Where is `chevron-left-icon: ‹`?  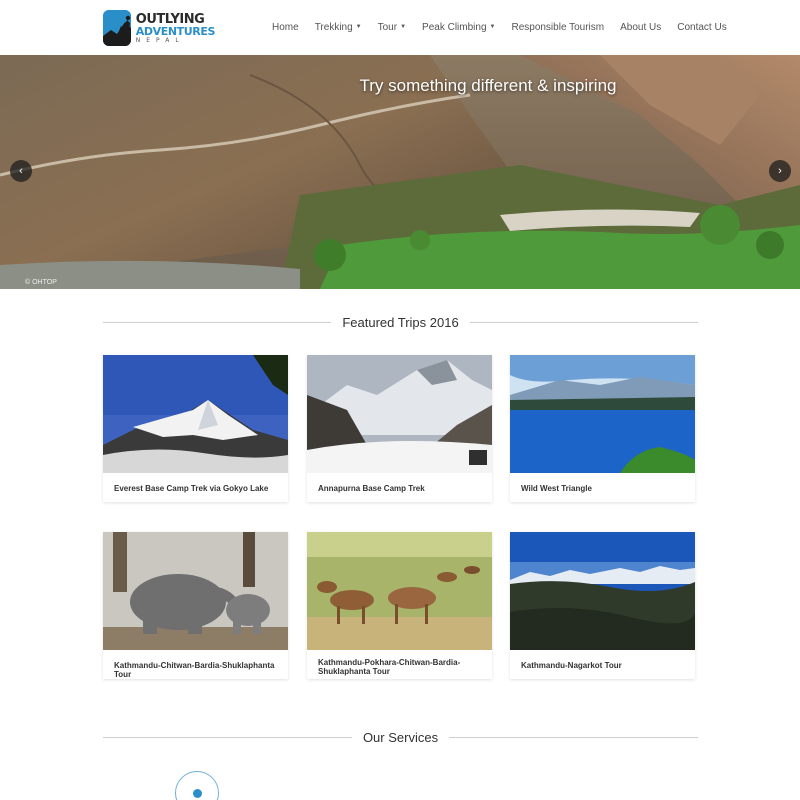
chevron-left-icon: ‹ is located at coordinates (21, 171).